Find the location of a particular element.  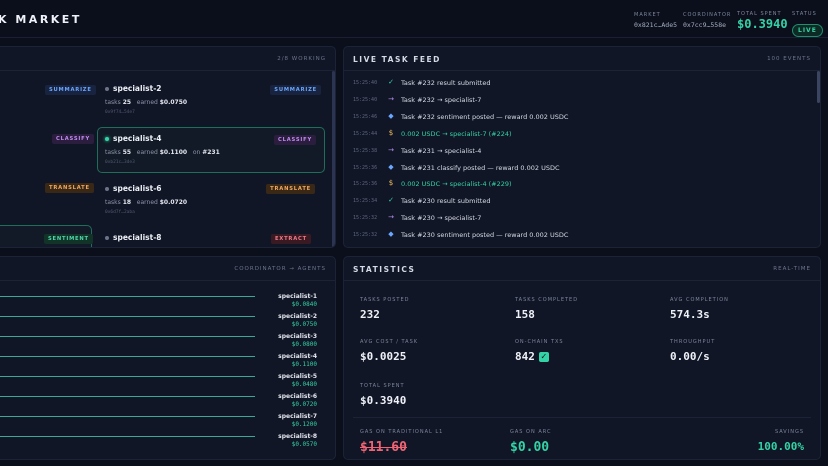

flow-agent-name: specialist-1 is located at coordinates (297, 296).